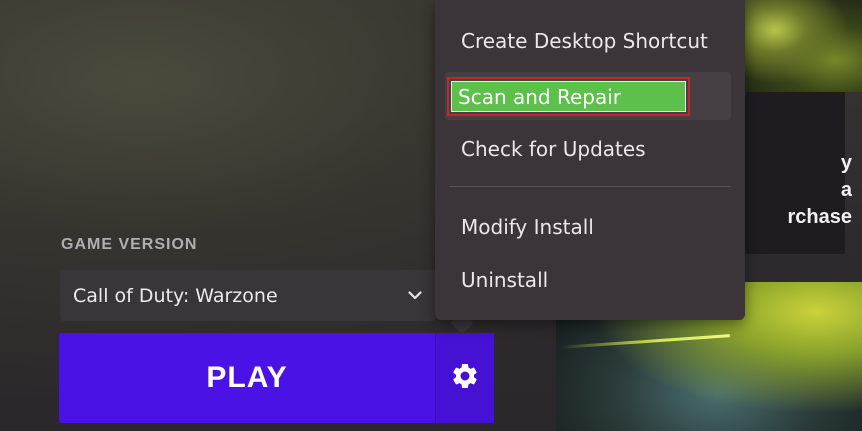 The image size is (862, 431). Describe the element at coordinates (527, 227) in the screenshot. I see `menu-item-label: Modify Install` at that location.